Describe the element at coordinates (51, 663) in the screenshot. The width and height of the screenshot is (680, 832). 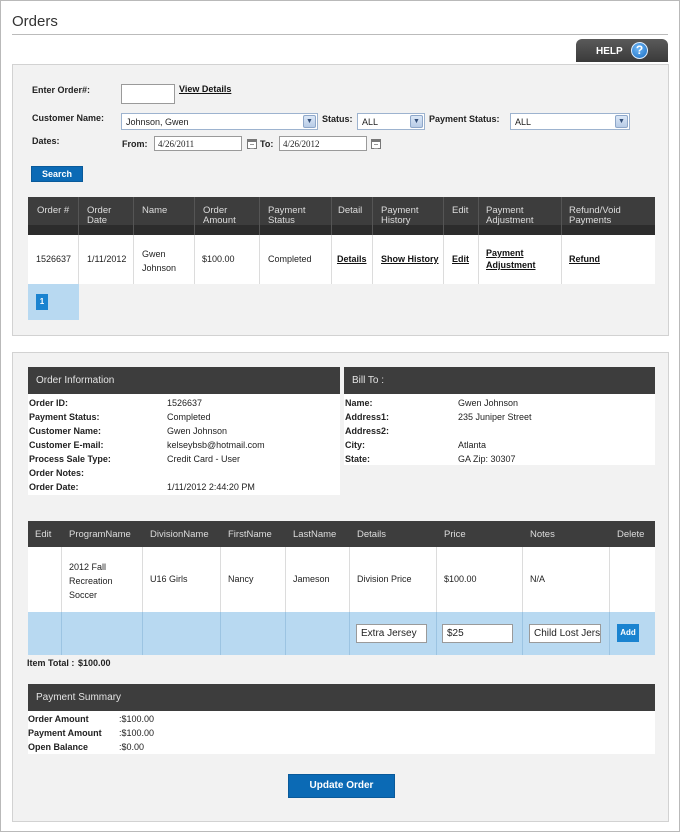
I see `item-total-label: Item Total :` at that location.